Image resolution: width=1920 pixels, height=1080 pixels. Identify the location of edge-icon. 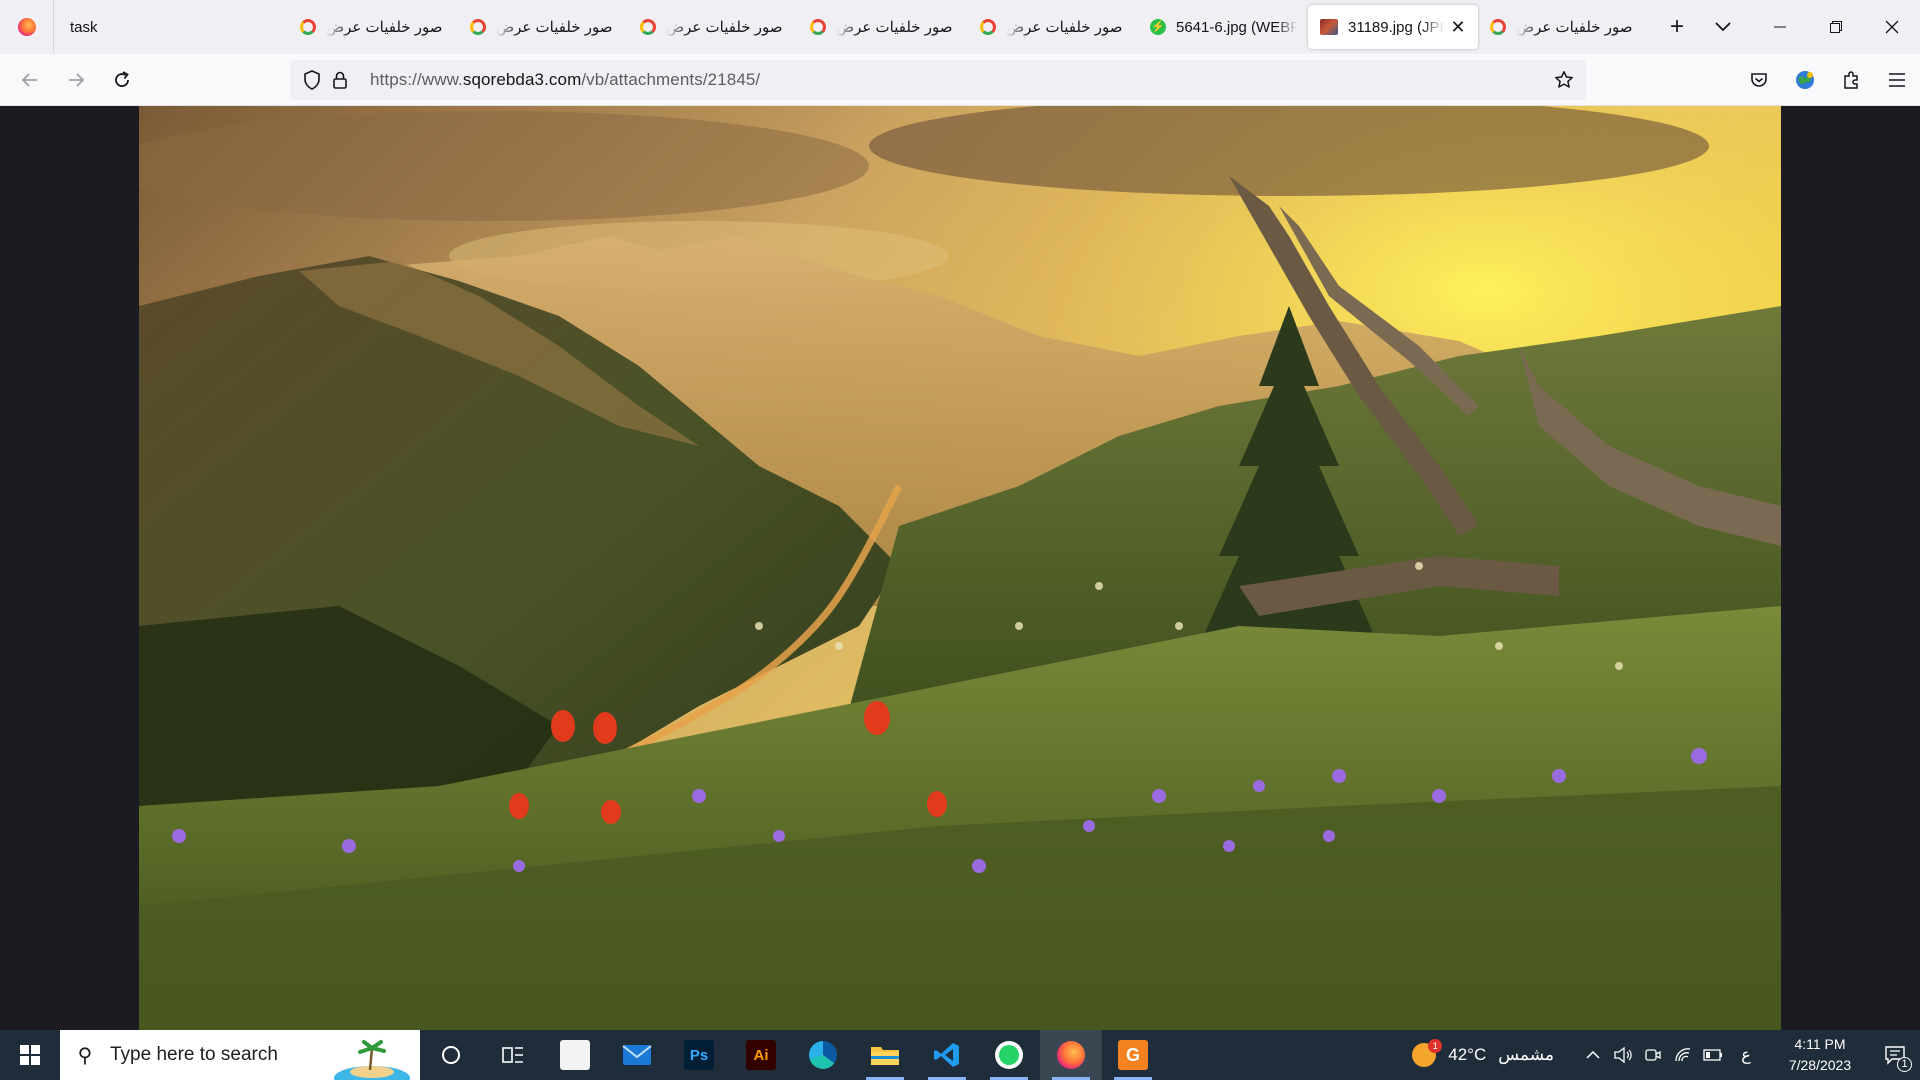
(823, 1055).